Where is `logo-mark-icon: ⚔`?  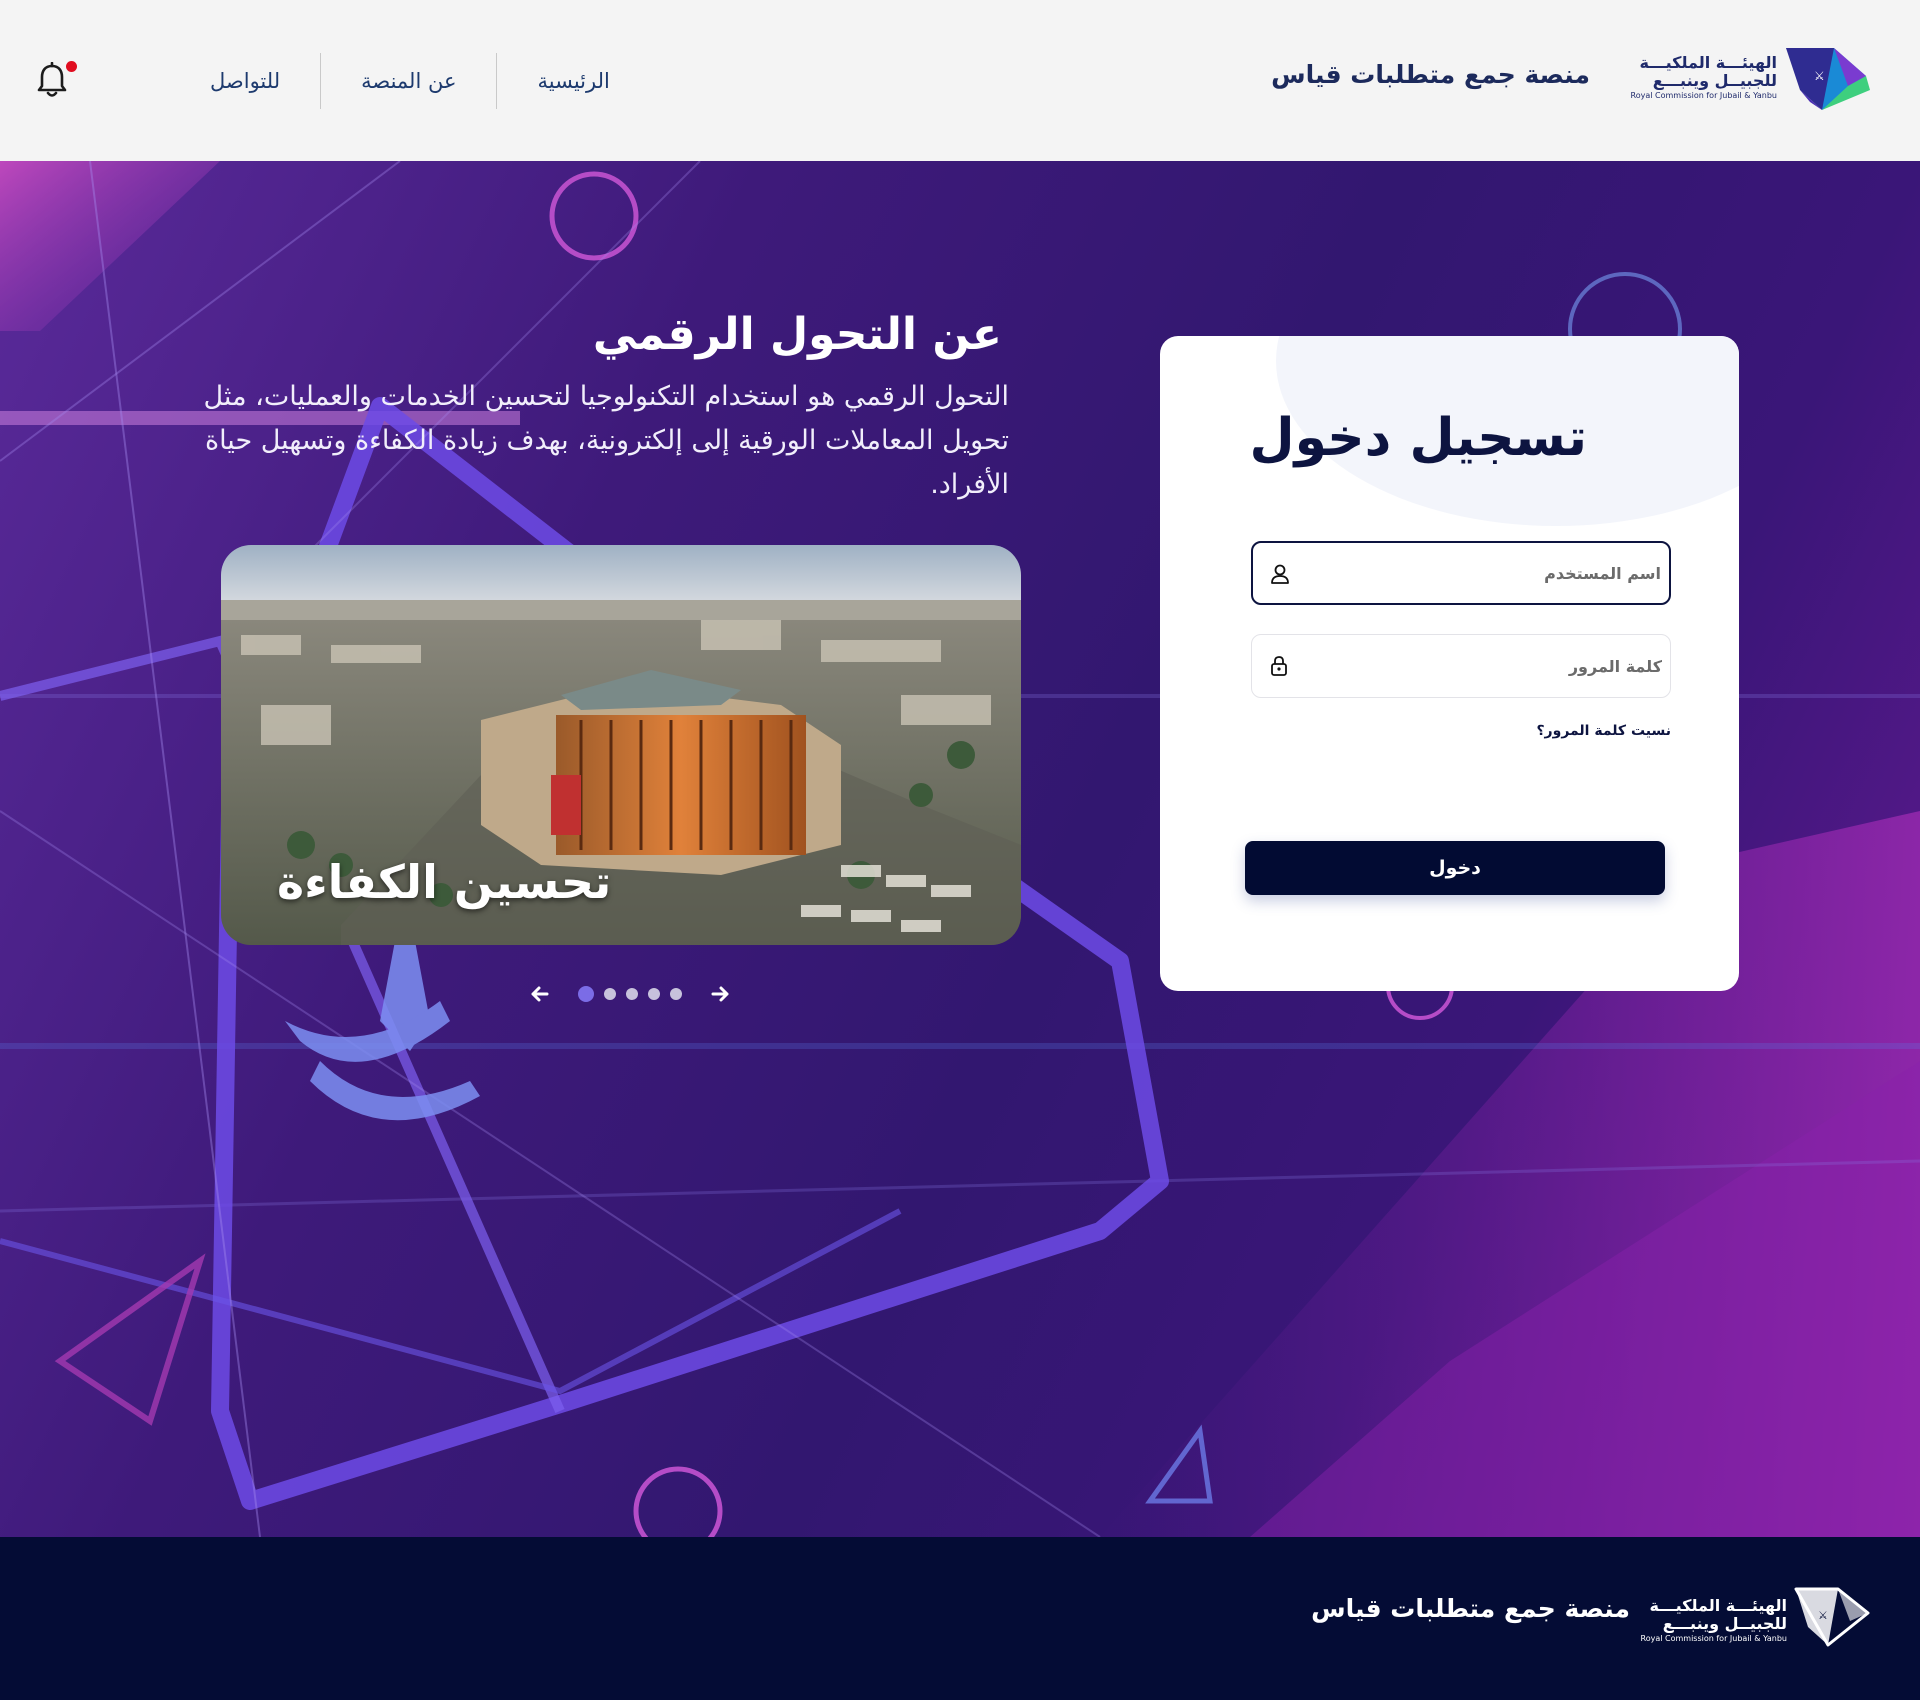
logo-mark-icon: ⚔ is located at coordinates (1828, 79).